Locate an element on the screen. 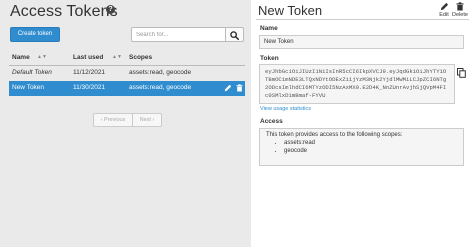  help-icon: ? is located at coordinates (110, 9).